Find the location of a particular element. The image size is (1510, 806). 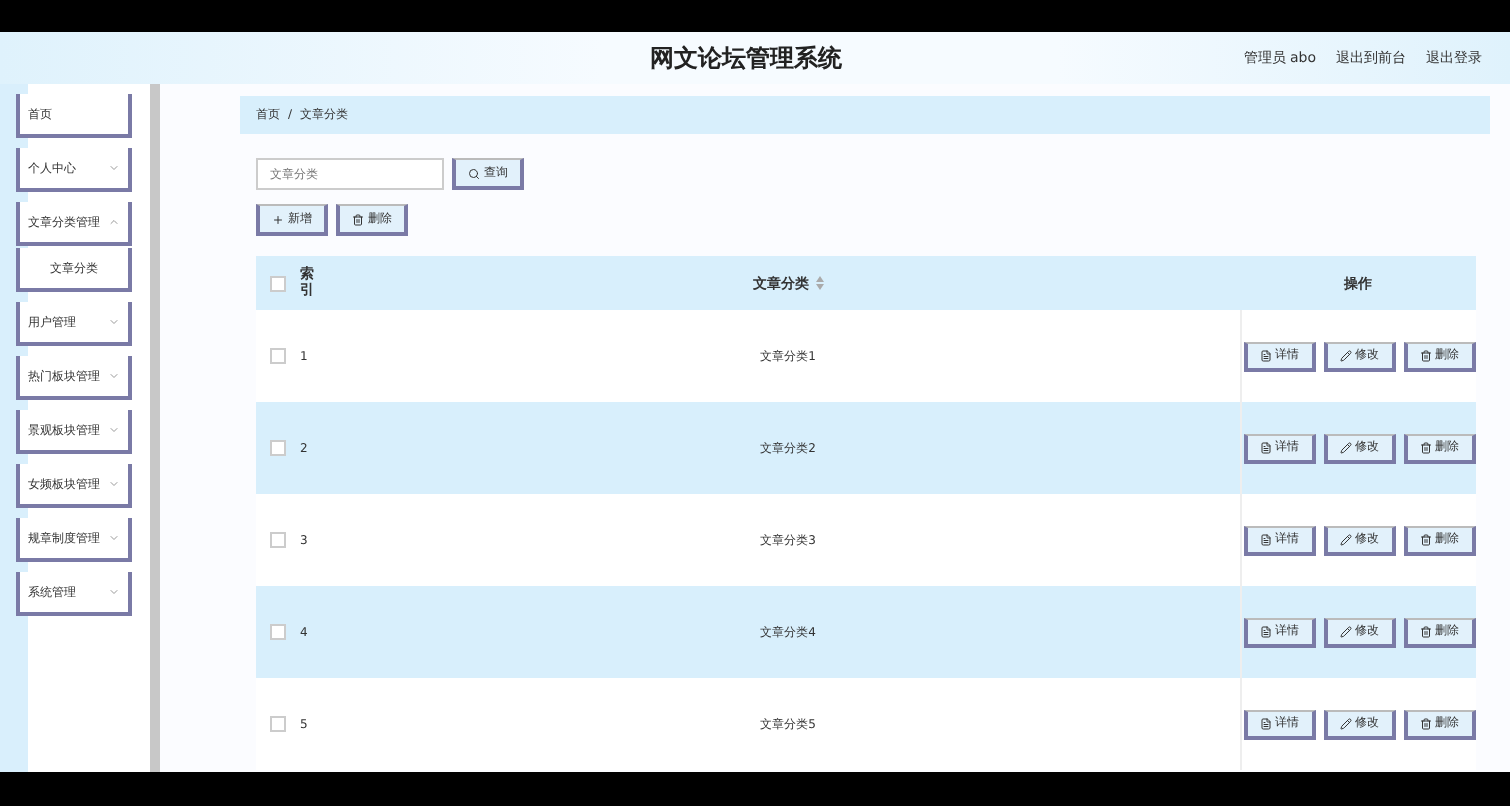

app-title: 网文论坛管理系统 is located at coordinates (745, 58).